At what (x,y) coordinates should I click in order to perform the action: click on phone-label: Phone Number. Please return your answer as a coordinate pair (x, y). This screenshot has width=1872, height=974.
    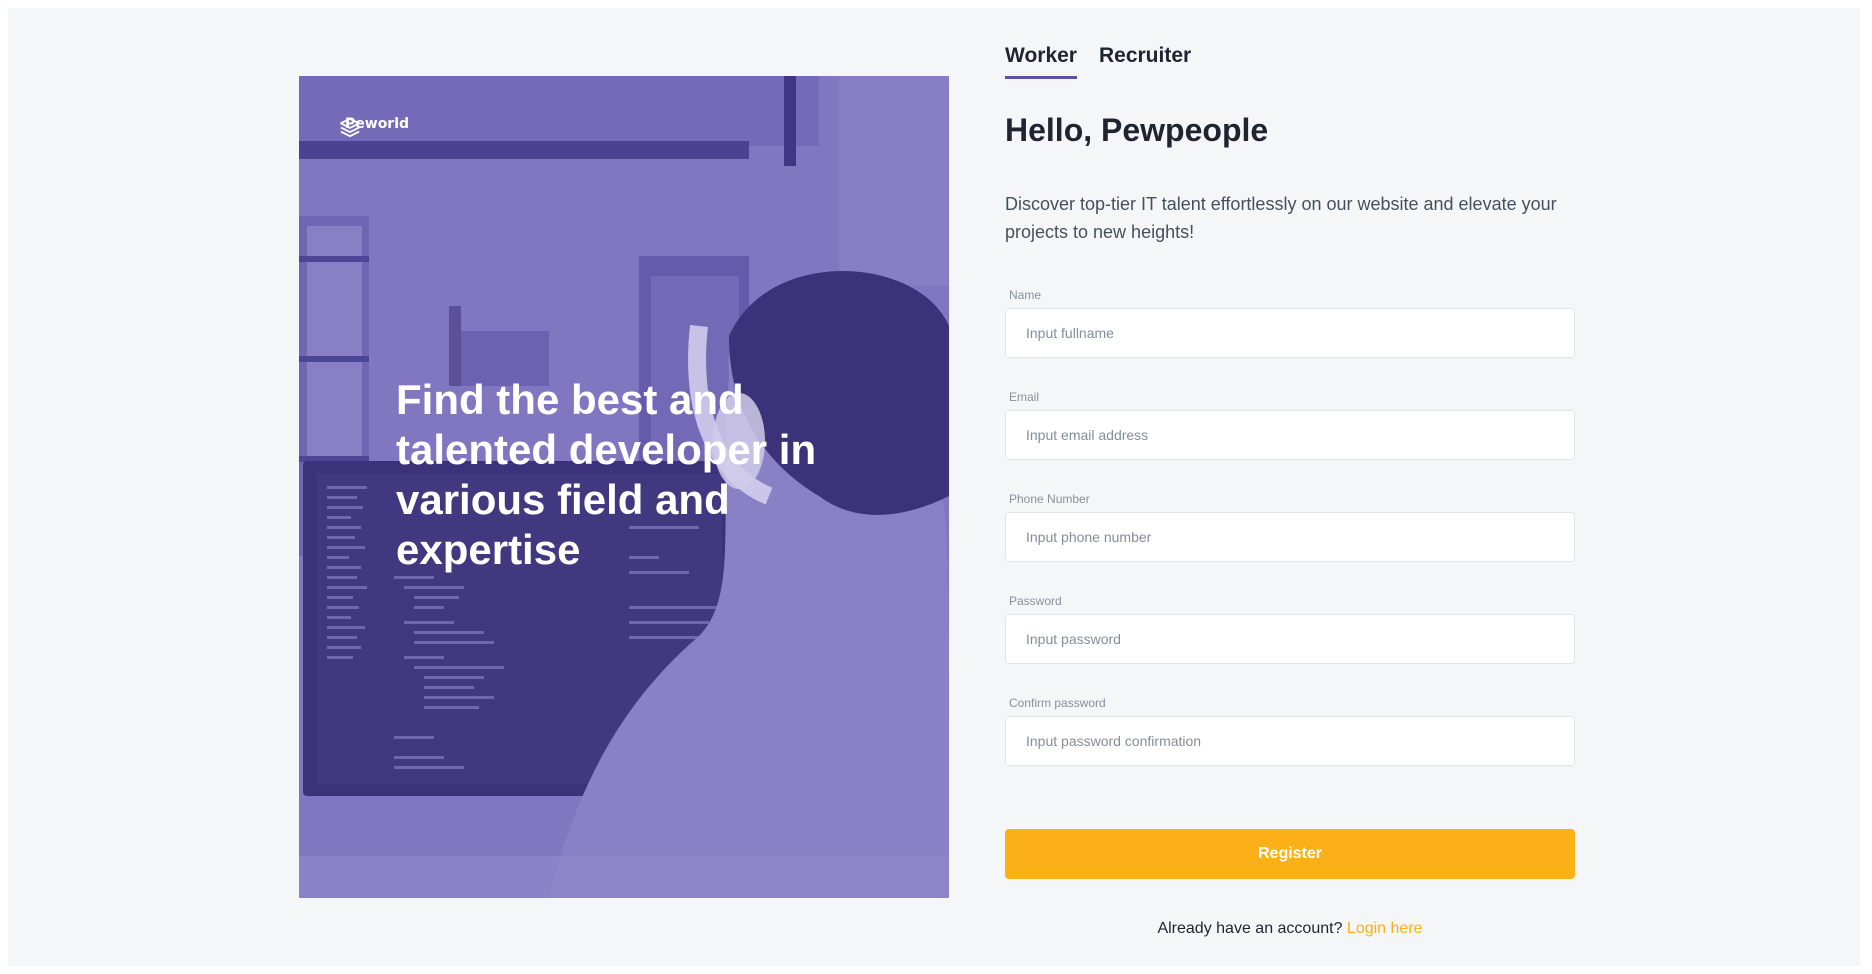
    Looking at the image, I should click on (1049, 499).